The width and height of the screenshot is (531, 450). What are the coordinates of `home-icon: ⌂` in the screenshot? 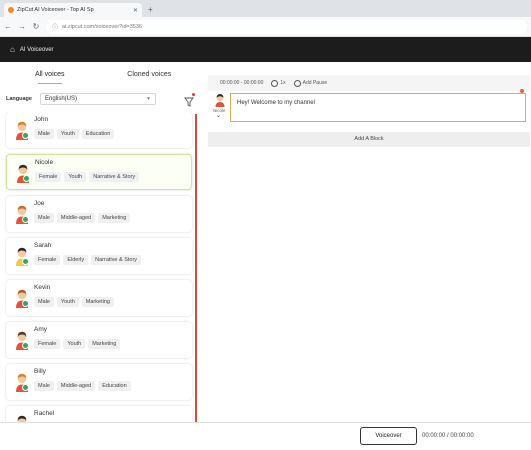 It's located at (12, 49).